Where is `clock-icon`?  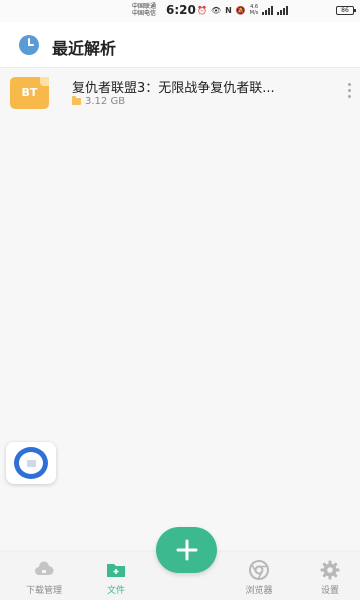
clock-icon is located at coordinates (29, 45).